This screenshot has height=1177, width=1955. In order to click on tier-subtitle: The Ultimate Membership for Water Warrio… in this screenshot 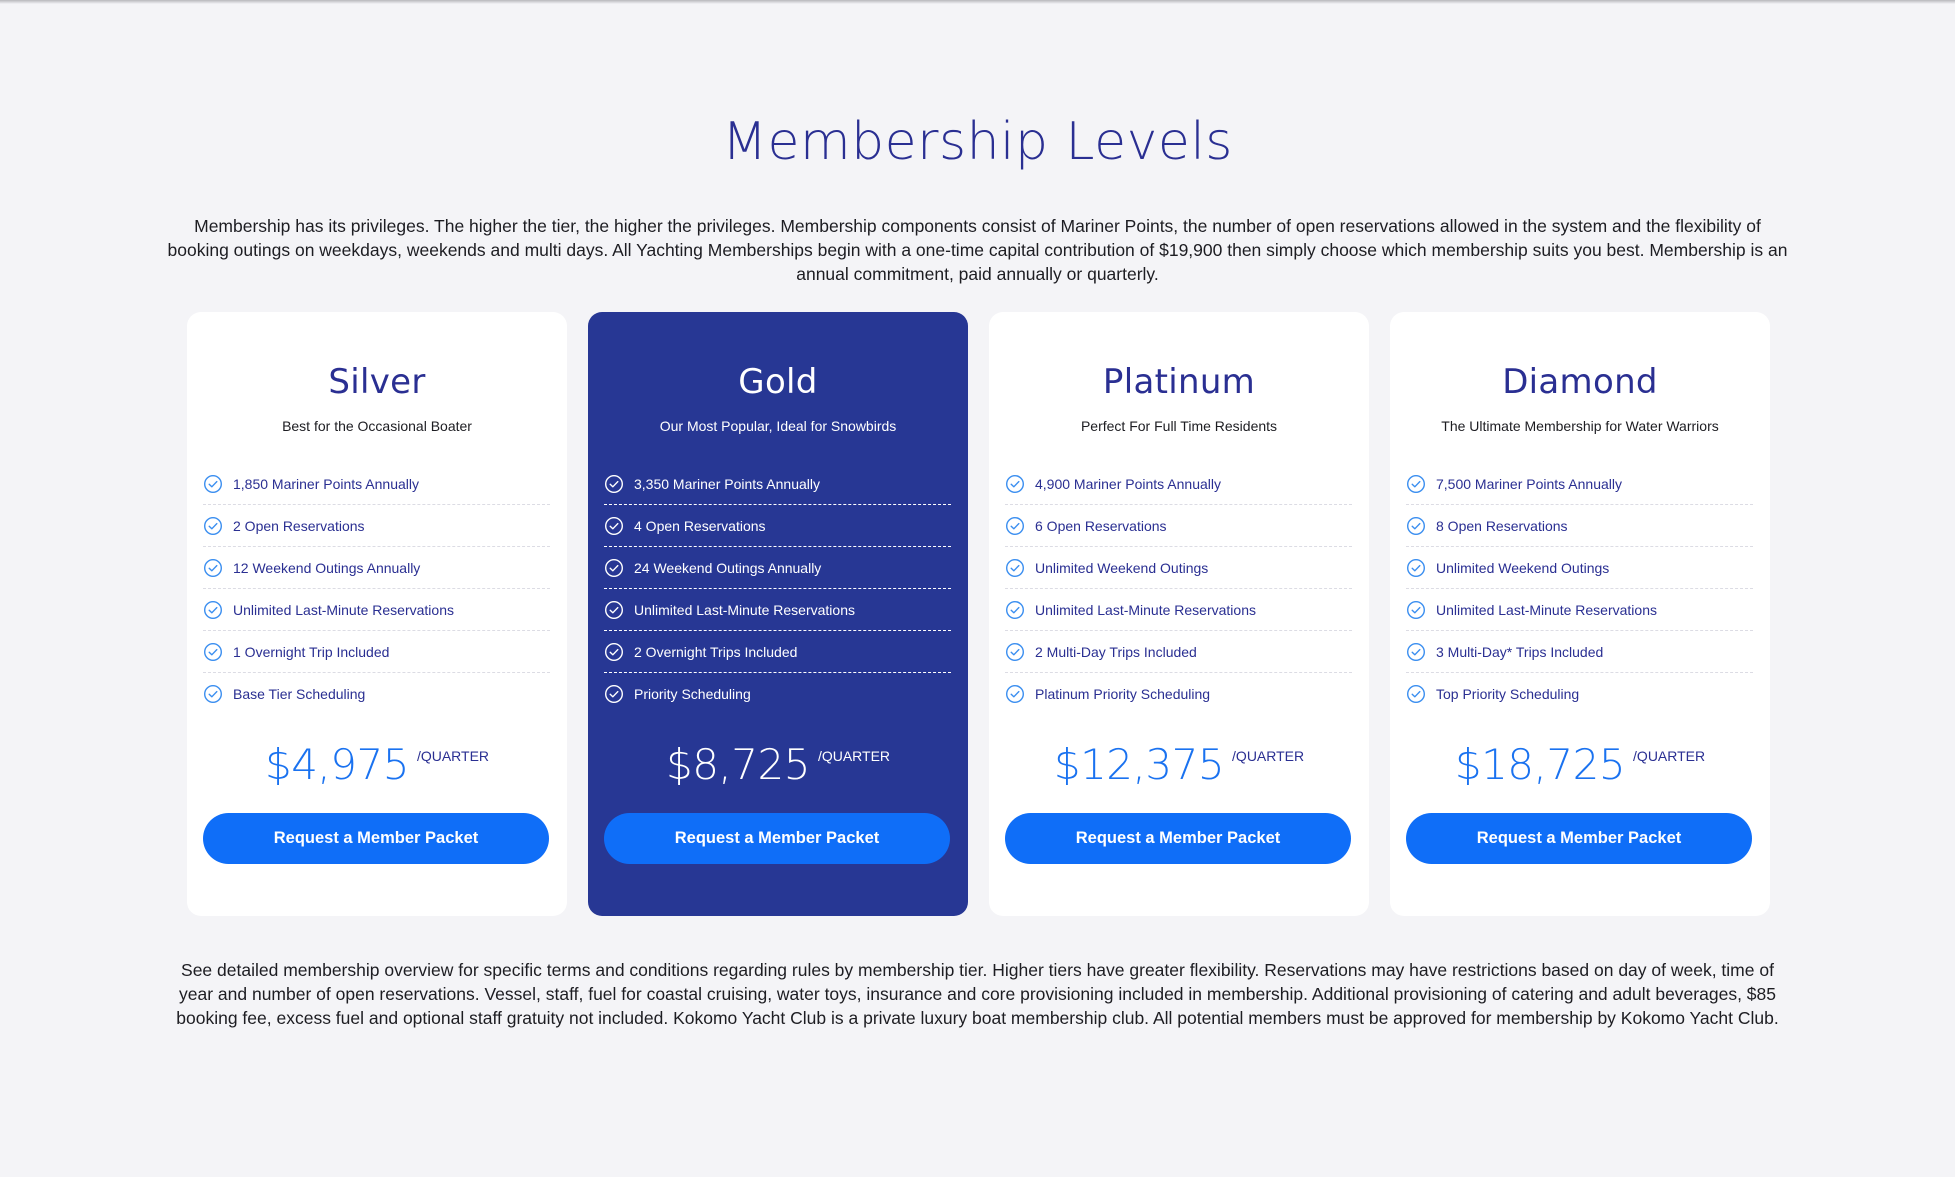, I will do `click(1580, 426)`.